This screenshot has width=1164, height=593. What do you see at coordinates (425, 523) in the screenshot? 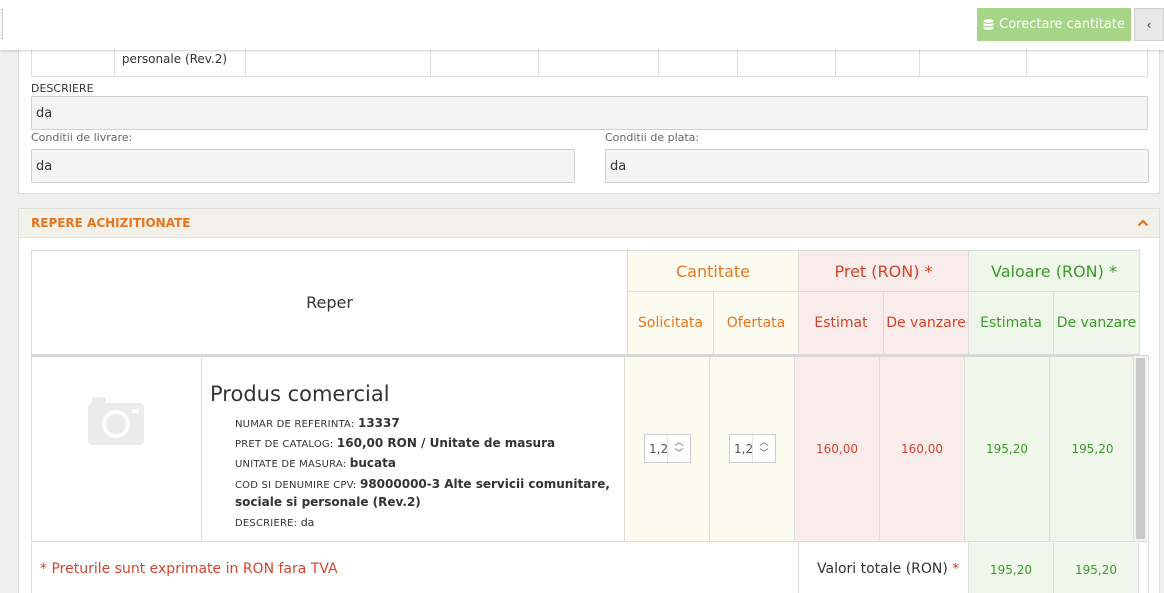
I see `product-desc-line: DESCRIERE: da` at bounding box center [425, 523].